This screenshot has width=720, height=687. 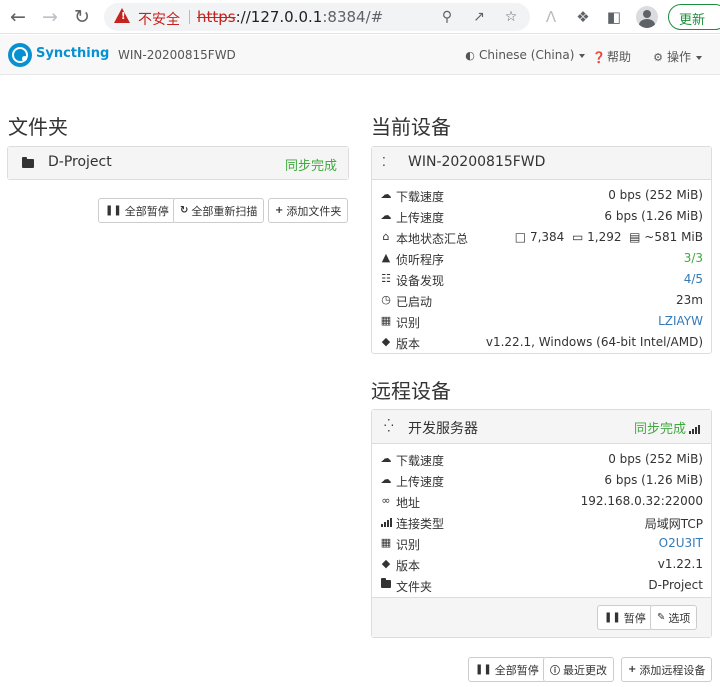 What do you see at coordinates (72, 53) in the screenshot?
I see `brand-name: Syncthing` at bounding box center [72, 53].